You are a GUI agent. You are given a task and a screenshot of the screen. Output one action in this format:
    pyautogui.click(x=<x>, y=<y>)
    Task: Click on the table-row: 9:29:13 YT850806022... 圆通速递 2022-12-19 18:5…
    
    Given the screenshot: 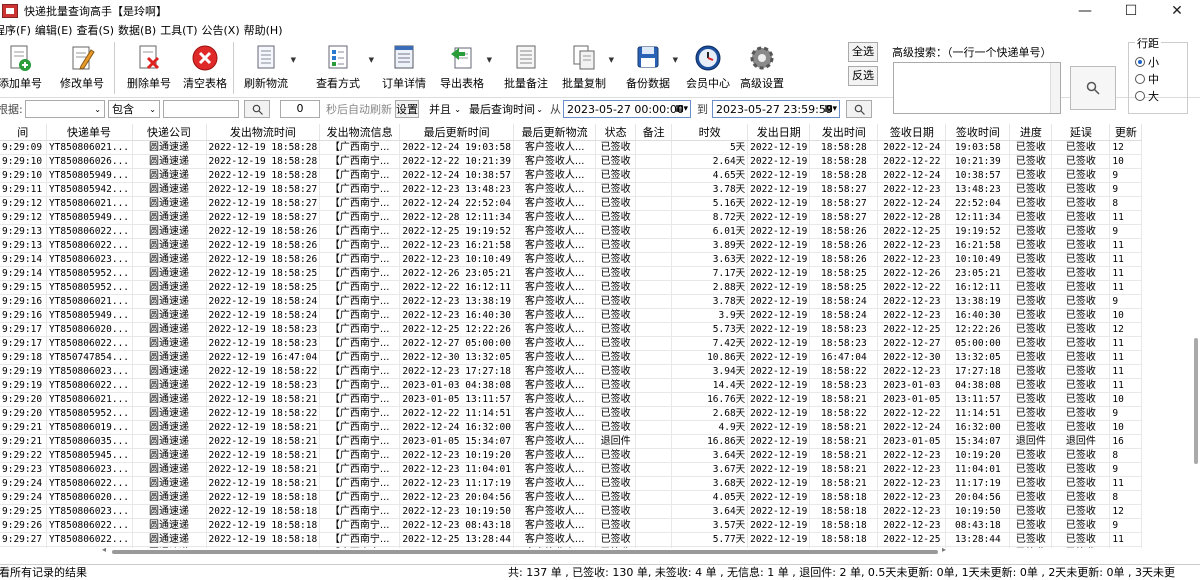 What is the action you would take?
    pyautogui.click(x=571, y=245)
    